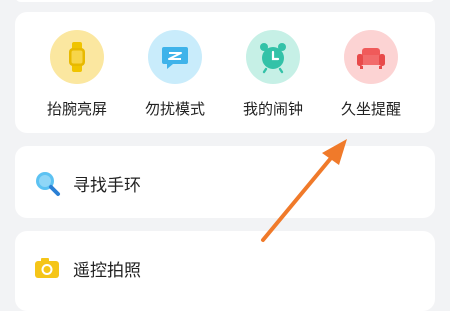  I want to click on function-label: 勿扰模式, so click(174, 109).